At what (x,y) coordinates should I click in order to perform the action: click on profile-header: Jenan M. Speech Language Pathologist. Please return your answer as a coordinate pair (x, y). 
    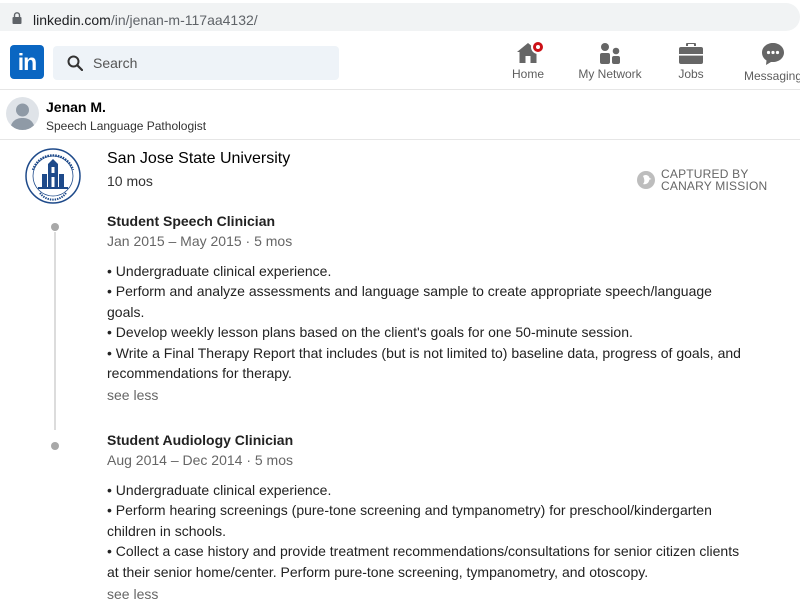
    Looking at the image, I should click on (400, 115).